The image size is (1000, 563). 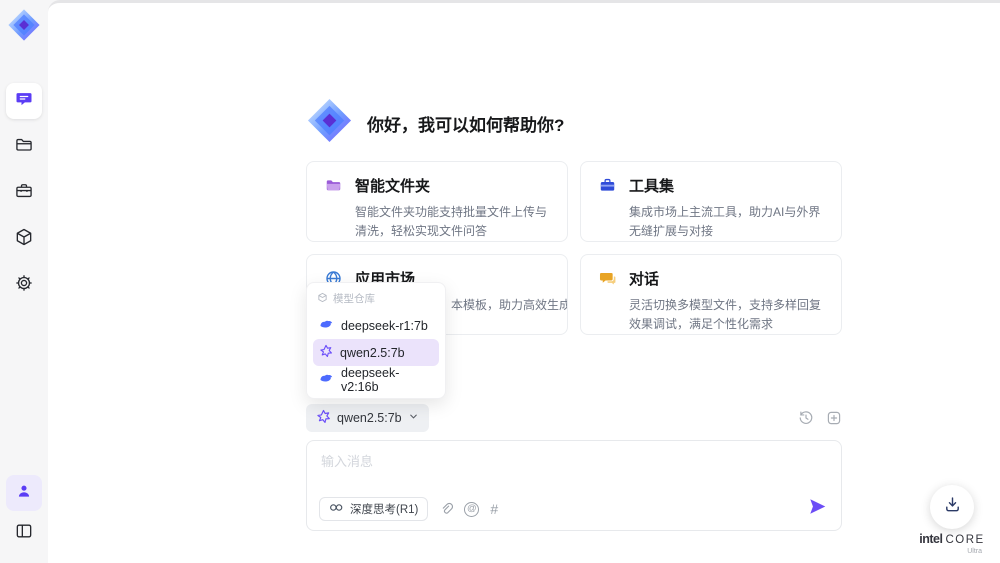 What do you see at coordinates (466, 125) in the screenshot?
I see `greeting-title: 你好，我可以如何帮助你?` at bounding box center [466, 125].